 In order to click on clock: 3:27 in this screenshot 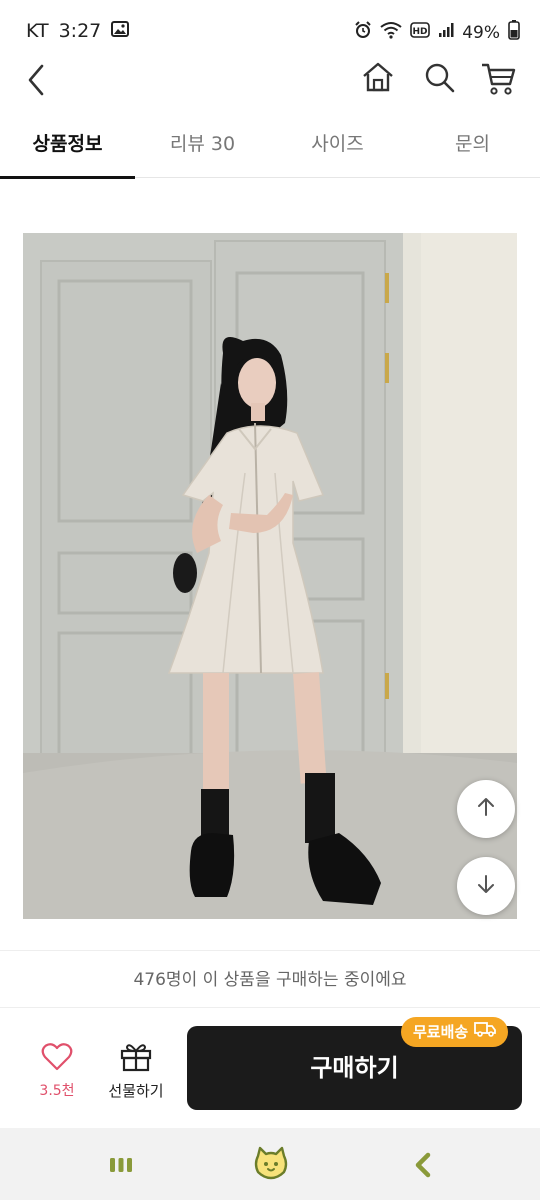, I will do `click(80, 31)`.